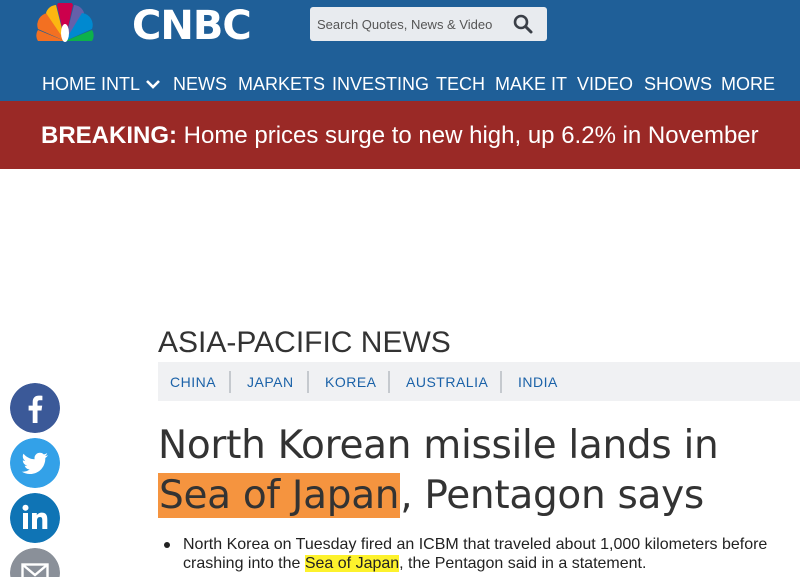  Describe the element at coordinates (279, 495) in the screenshot. I see `headline-highlight: Sea of Japan` at that location.